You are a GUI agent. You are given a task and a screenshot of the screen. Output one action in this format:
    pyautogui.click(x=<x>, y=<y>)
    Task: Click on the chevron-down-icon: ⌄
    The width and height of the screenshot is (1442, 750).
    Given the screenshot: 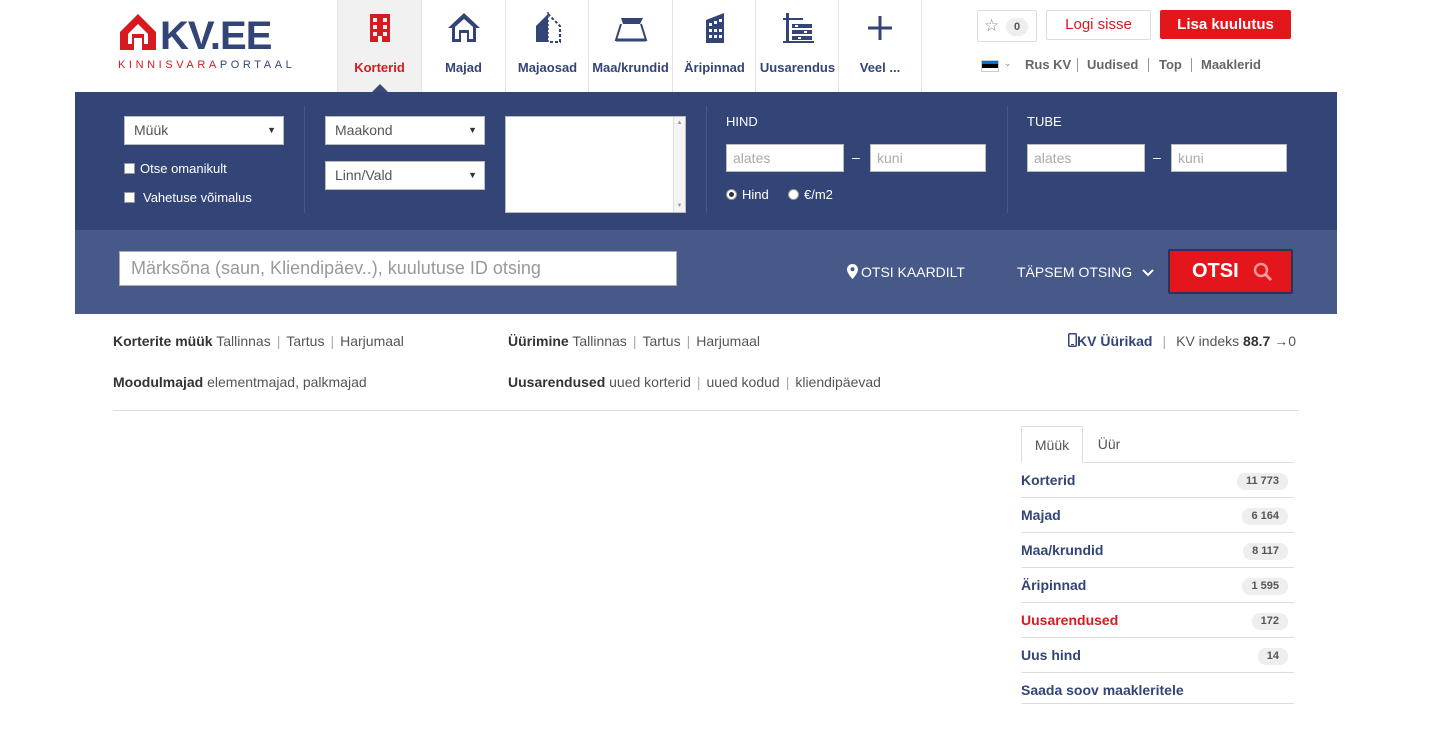 What is the action you would take?
    pyautogui.click(x=1008, y=63)
    